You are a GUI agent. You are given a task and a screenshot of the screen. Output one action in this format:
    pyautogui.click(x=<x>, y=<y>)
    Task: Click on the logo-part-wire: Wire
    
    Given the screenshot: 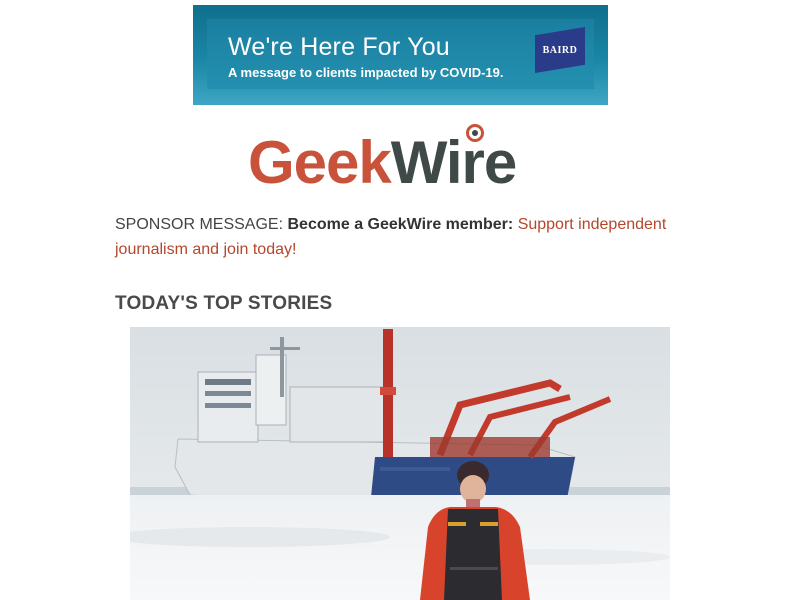 What is the action you would take?
    pyautogui.click(x=453, y=162)
    